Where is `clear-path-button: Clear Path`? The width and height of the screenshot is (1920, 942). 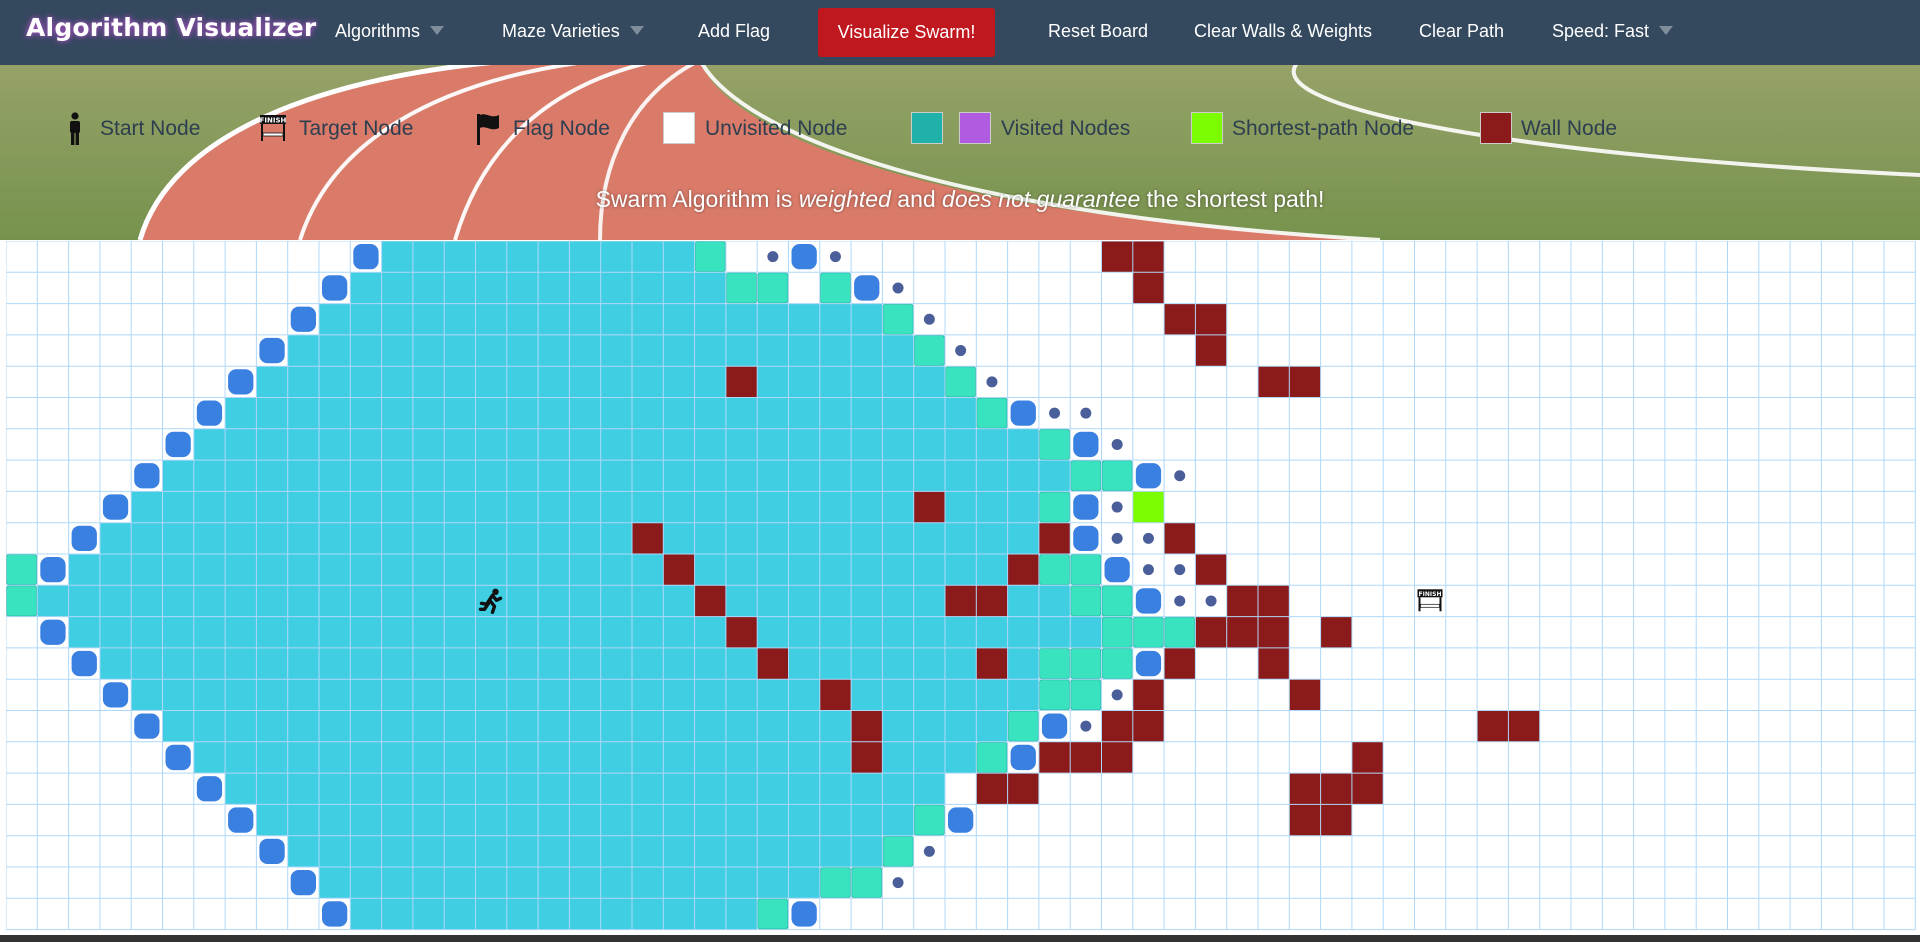 clear-path-button: Clear Path is located at coordinates (1461, 32).